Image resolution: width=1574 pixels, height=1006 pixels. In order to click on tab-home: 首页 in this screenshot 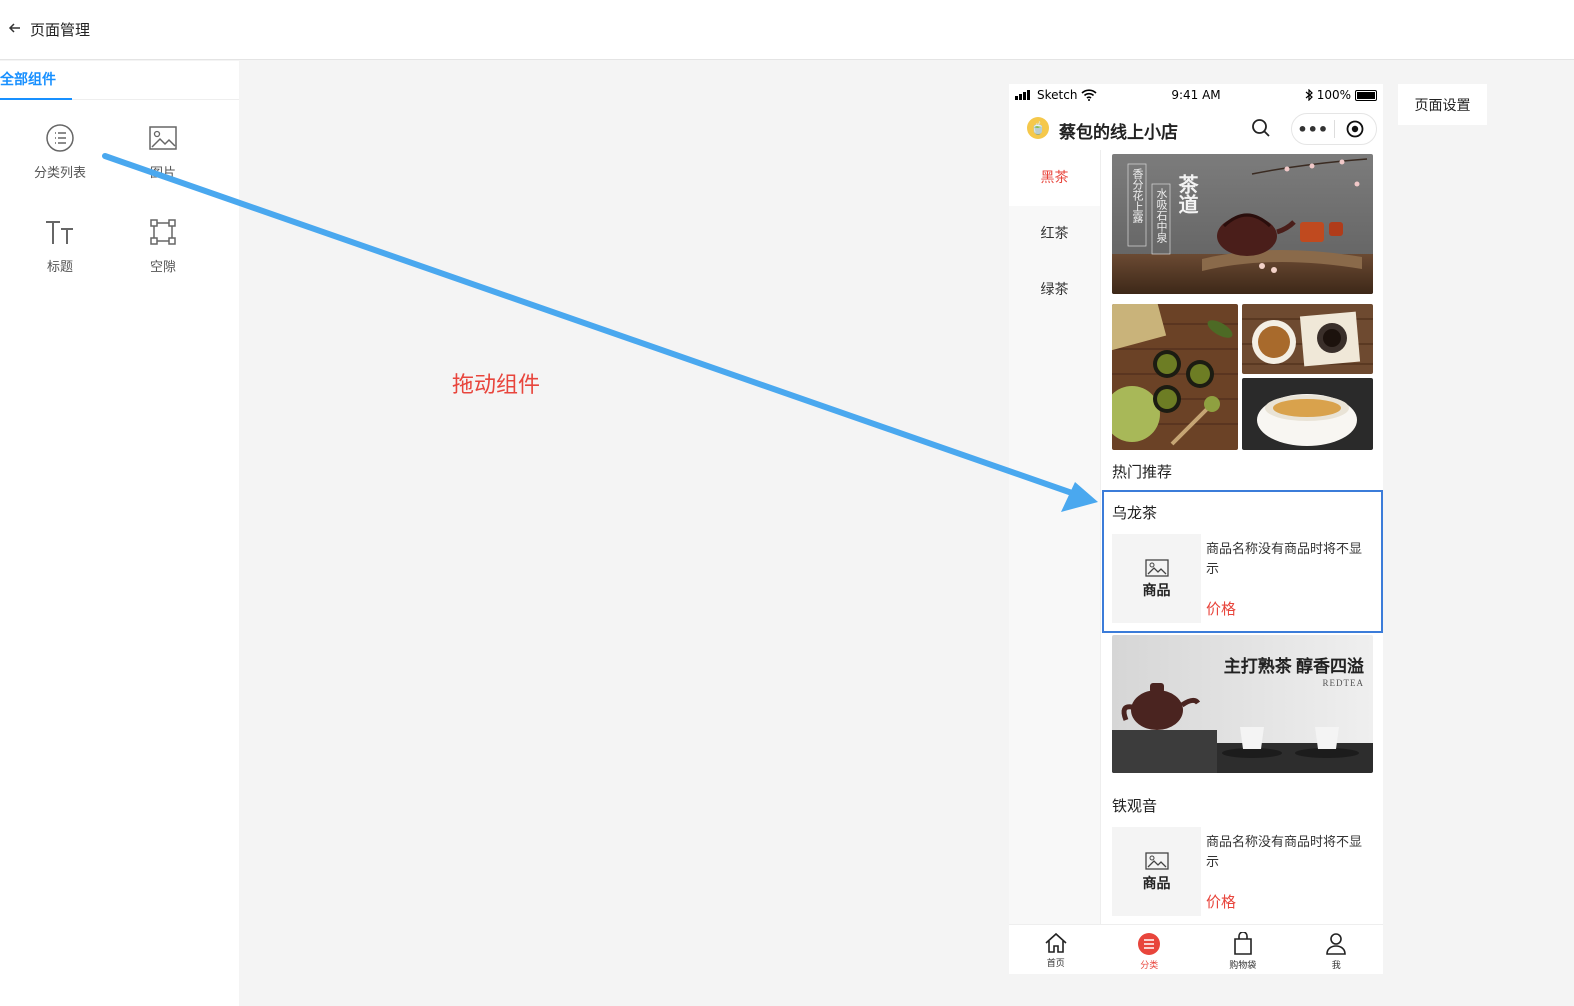, I will do `click(1056, 949)`.